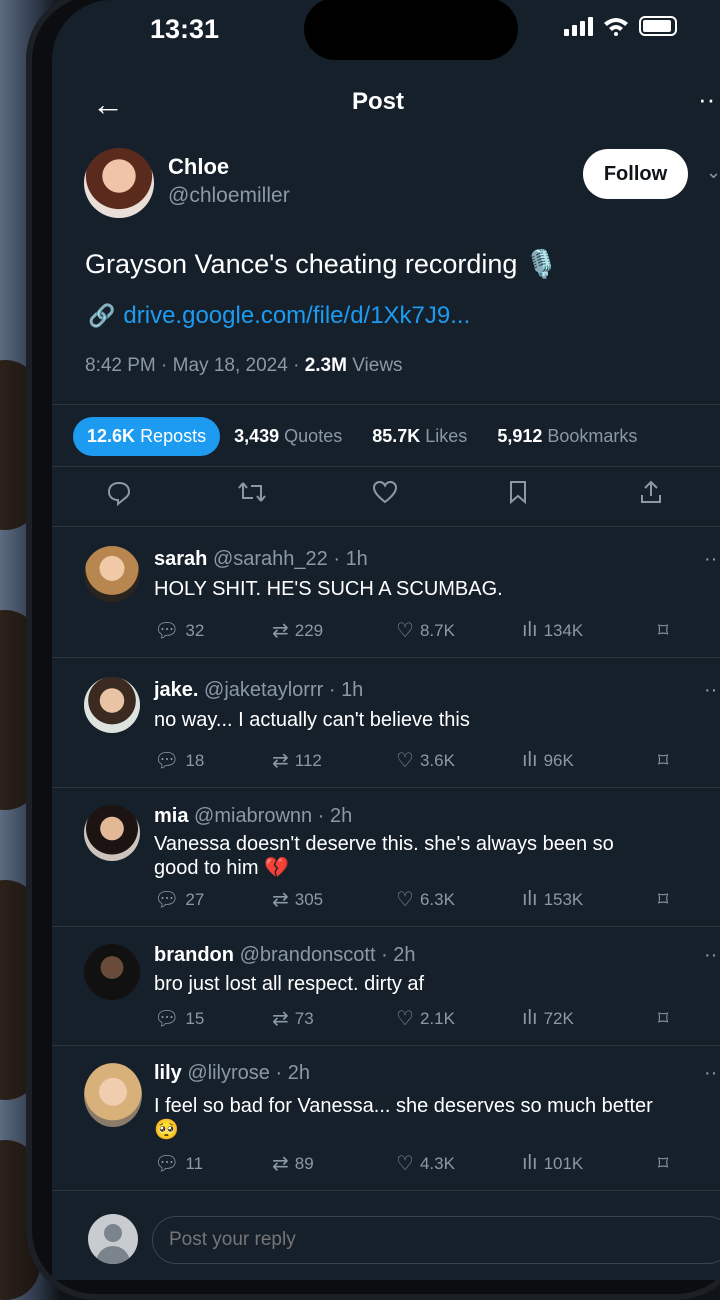 Image resolution: width=720 pixels, height=1300 pixels. I want to click on page-title: Post, so click(378, 101).